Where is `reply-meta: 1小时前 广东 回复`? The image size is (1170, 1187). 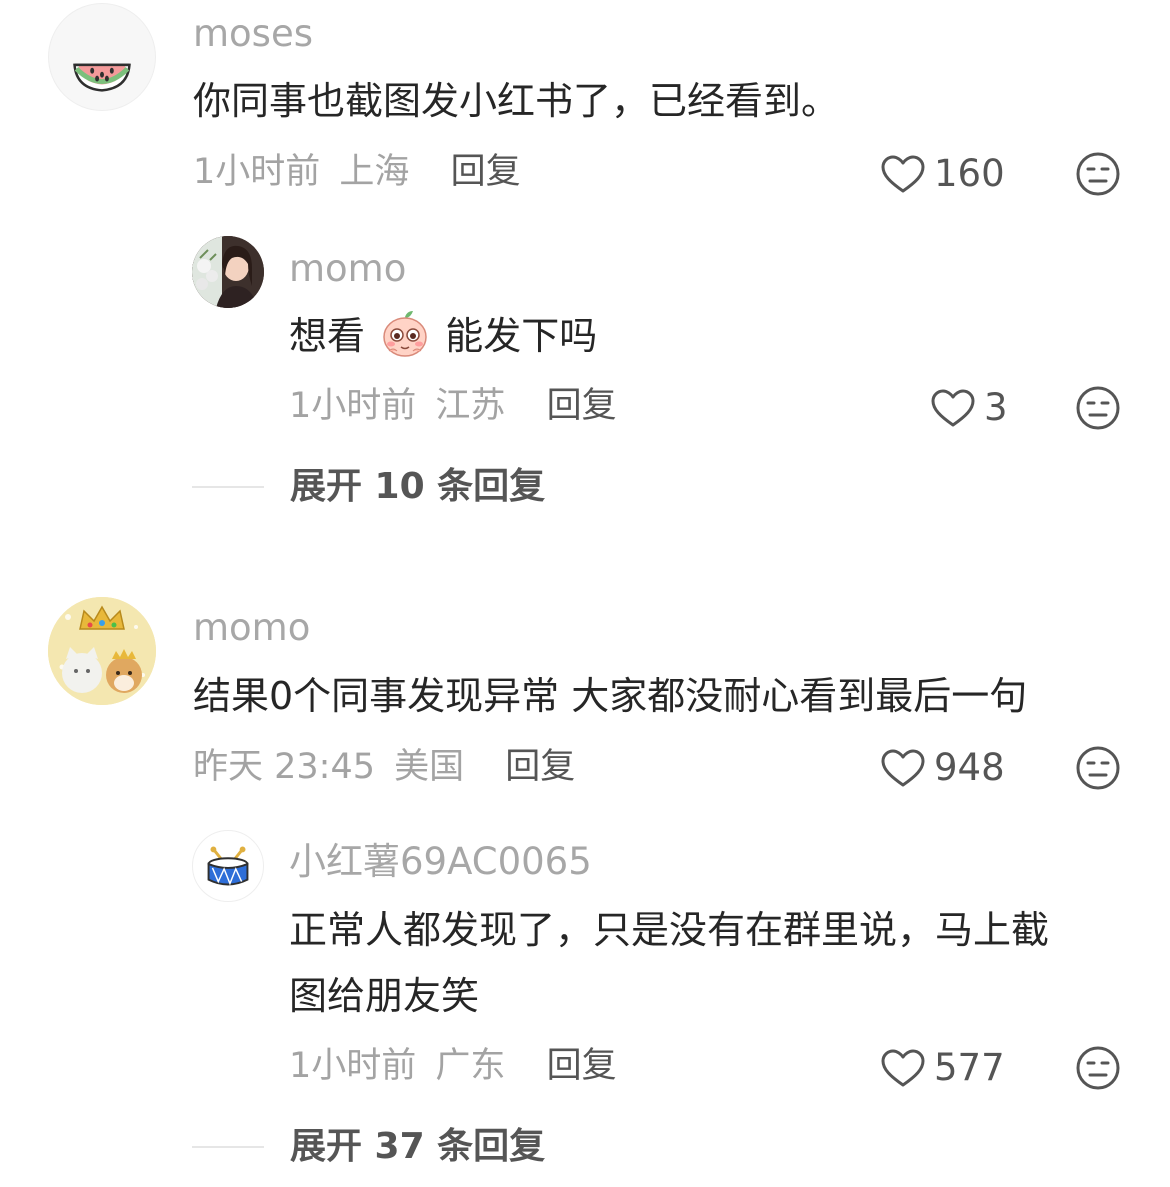 reply-meta: 1小时前 广东 回复 is located at coordinates (453, 1066).